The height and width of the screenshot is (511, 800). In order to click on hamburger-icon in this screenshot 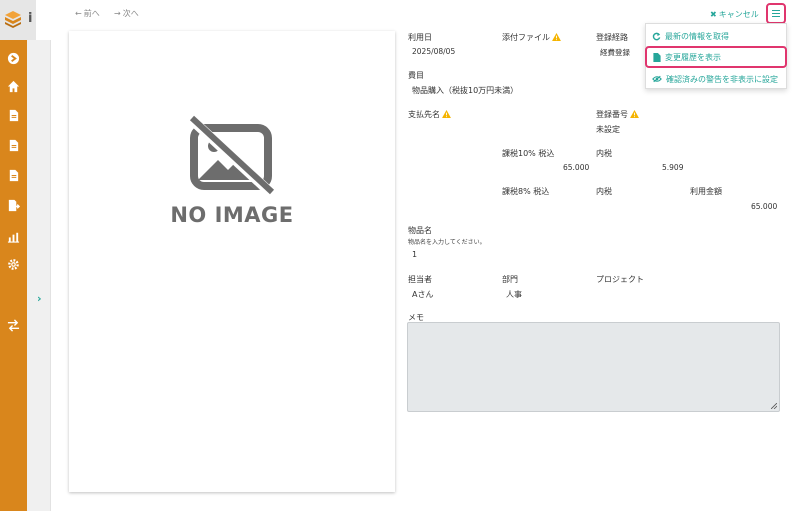, I will do `click(776, 13)`.